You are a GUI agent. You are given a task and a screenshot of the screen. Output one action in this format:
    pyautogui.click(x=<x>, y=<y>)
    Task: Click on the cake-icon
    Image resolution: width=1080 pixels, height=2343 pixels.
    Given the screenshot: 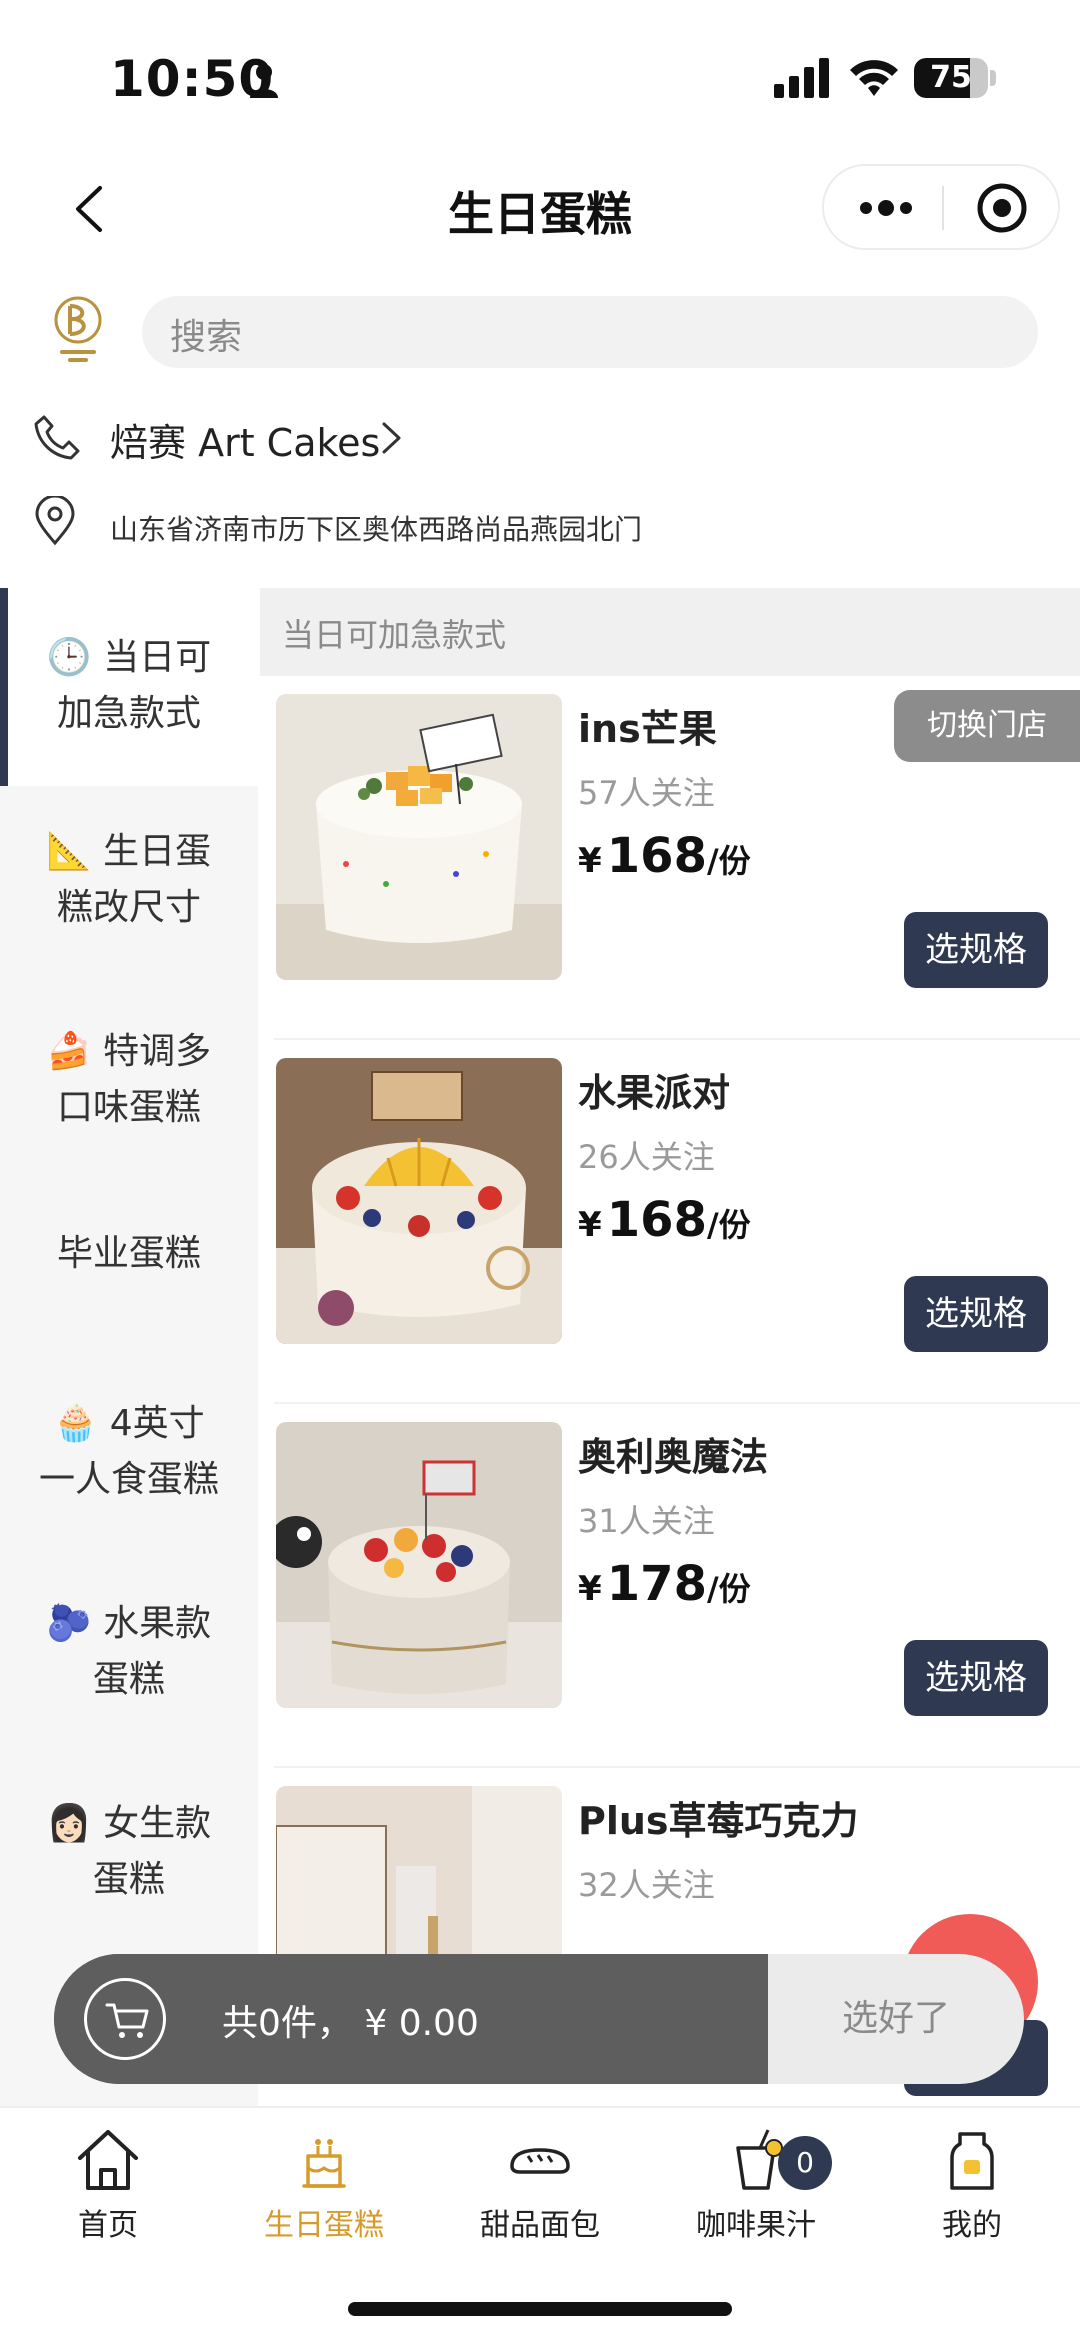 What is the action you would take?
    pyautogui.click(x=324, y=2163)
    